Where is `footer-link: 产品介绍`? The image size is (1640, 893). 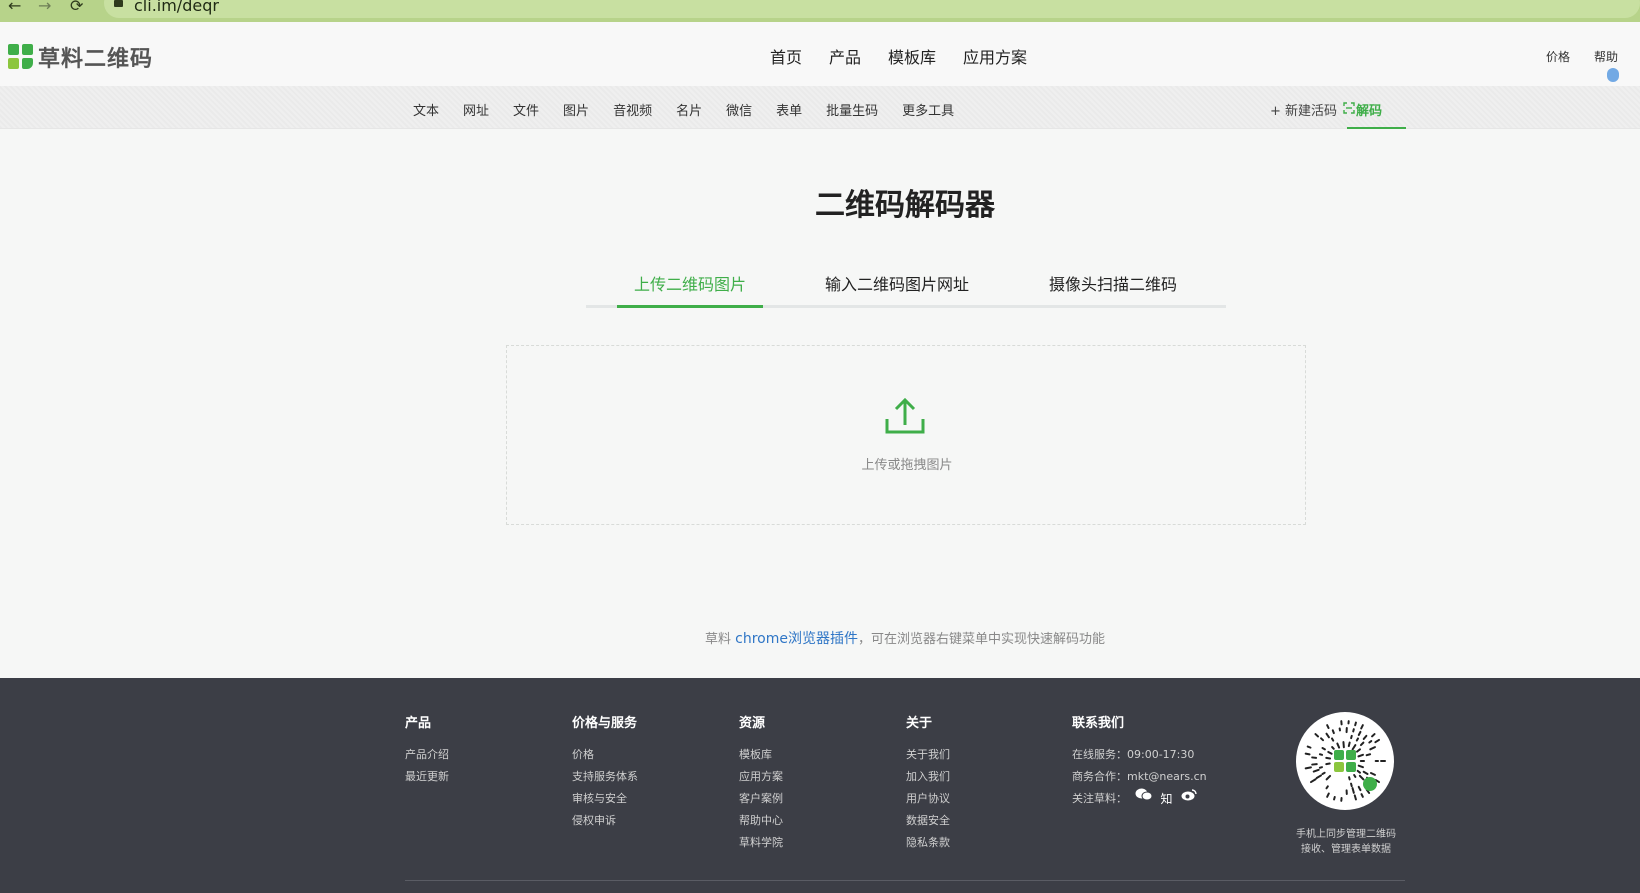 footer-link: 产品介绍 is located at coordinates (427, 755).